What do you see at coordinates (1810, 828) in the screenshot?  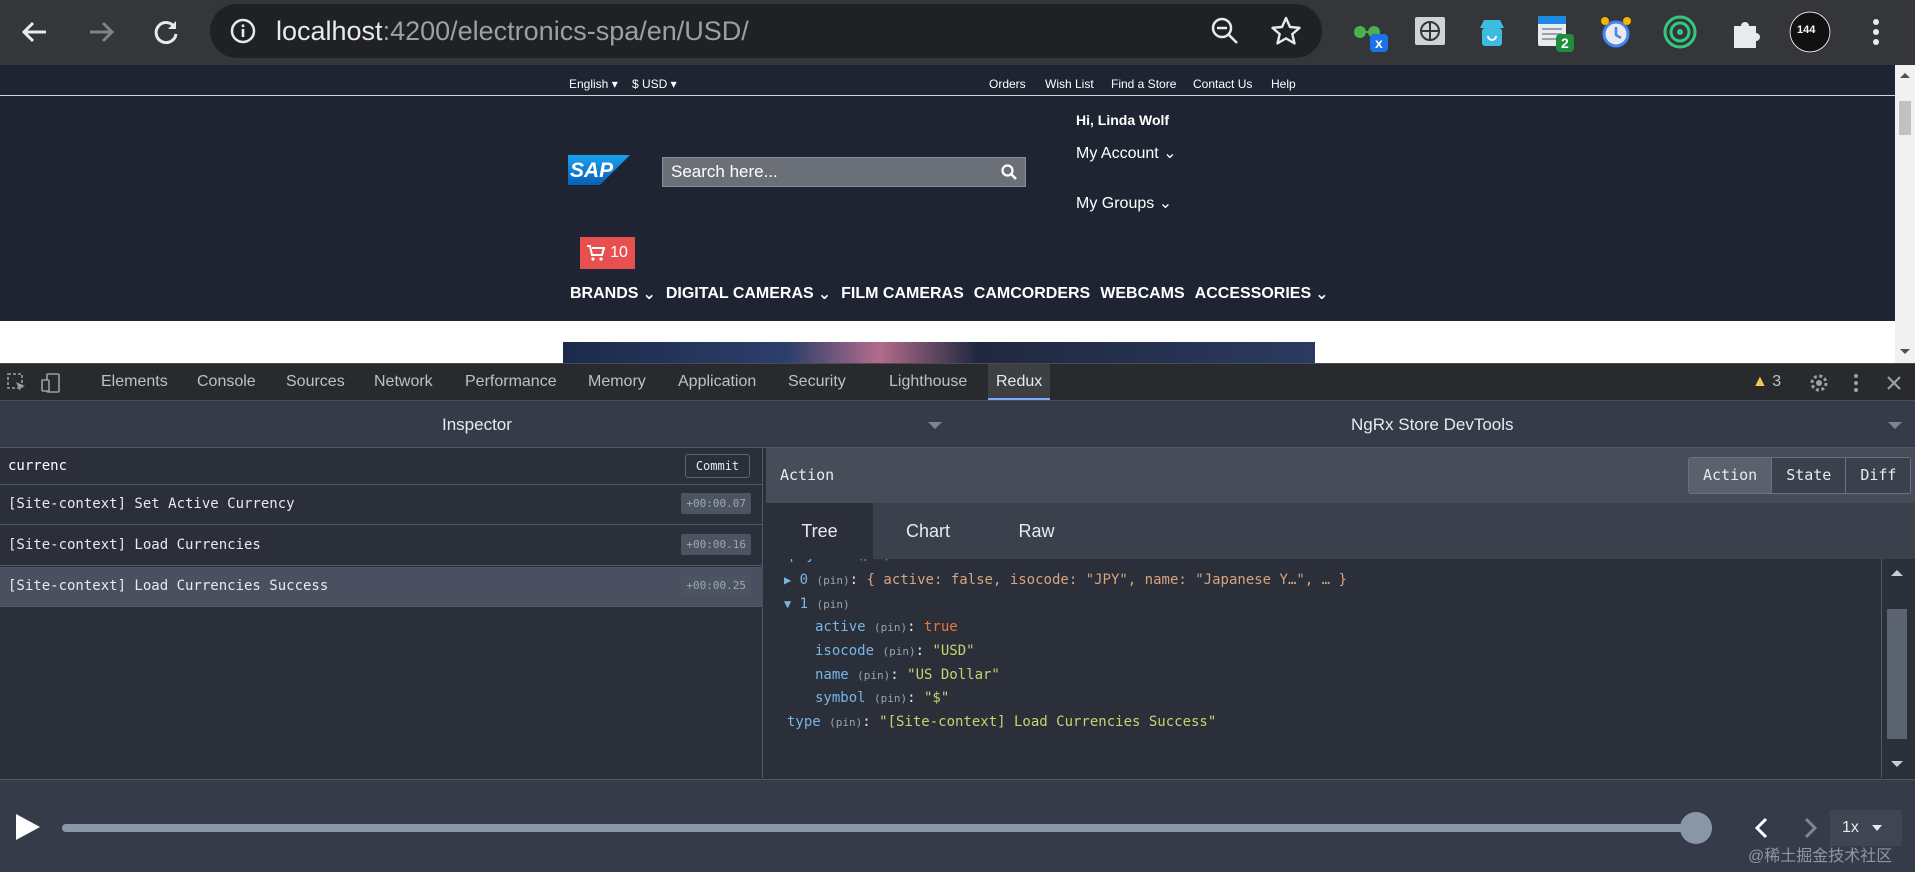 I see `chevron-right-icon` at bounding box center [1810, 828].